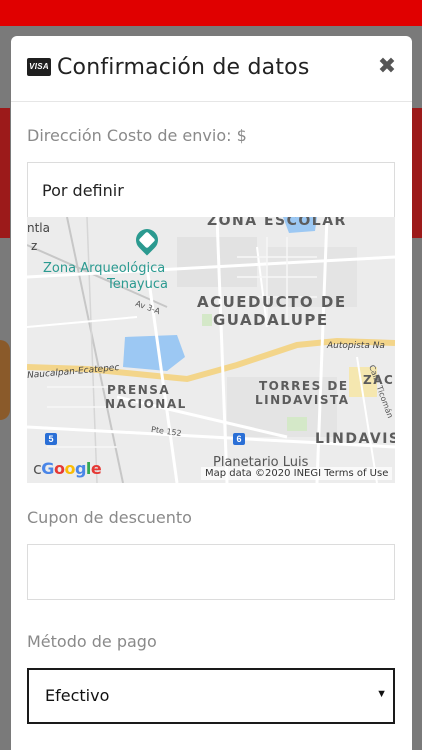  What do you see at coordinates (297, 473) in the screenshot?
I see `map-attribution: Map data ©2020 INEGI Terms of Use` at bounding box center [297, 473].